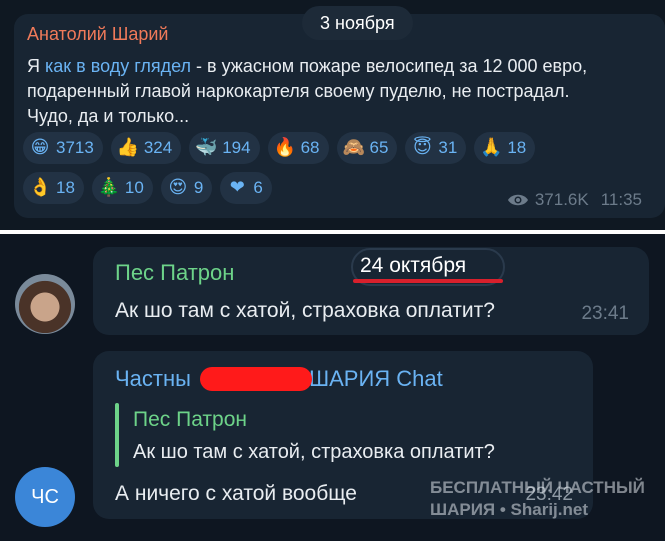  Describe the element at coordinates (246, 188) in the screenshot. I see `reaction-chip: ❤ 6` at that location.